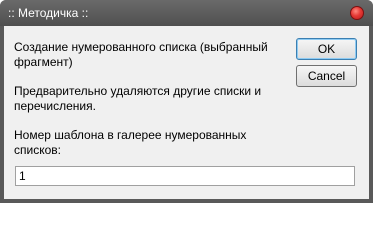 The image size is (373, 240). I want to click on ok-button: OK, so click(326, 49).